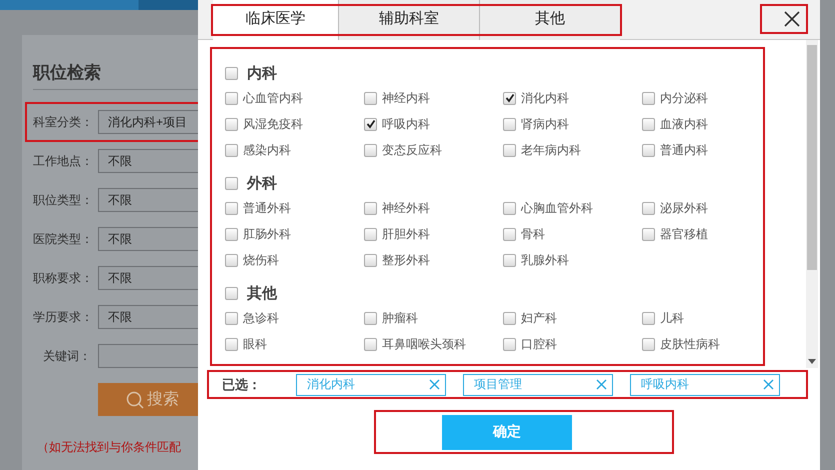 Image resolution: width=835 pixels, height=470 pixels. What do you see at coordinates (406, 208) in the screenshot?
I see `checkbox-label: 神经外科` at bounding box center [406, 208].